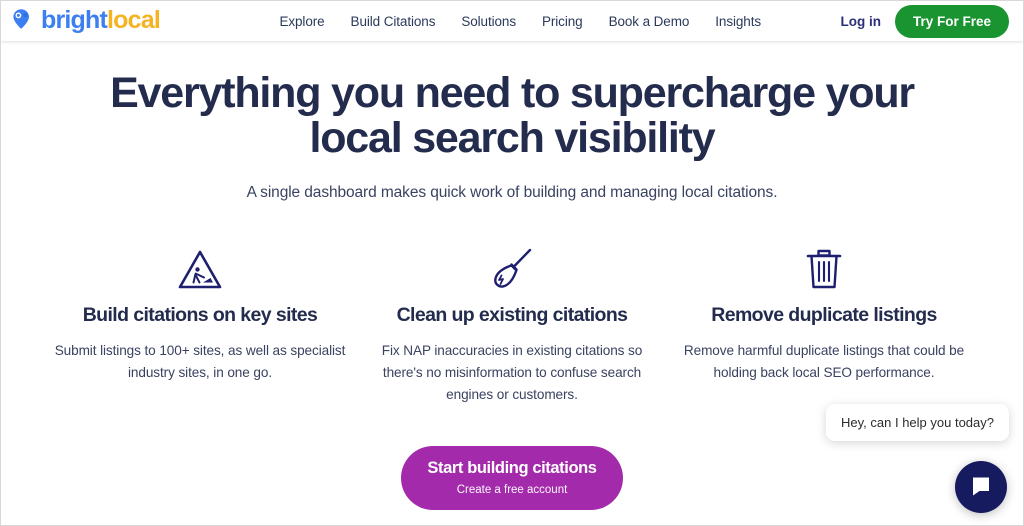  I want to click on chat-bubble-icon, so click(981, 487).